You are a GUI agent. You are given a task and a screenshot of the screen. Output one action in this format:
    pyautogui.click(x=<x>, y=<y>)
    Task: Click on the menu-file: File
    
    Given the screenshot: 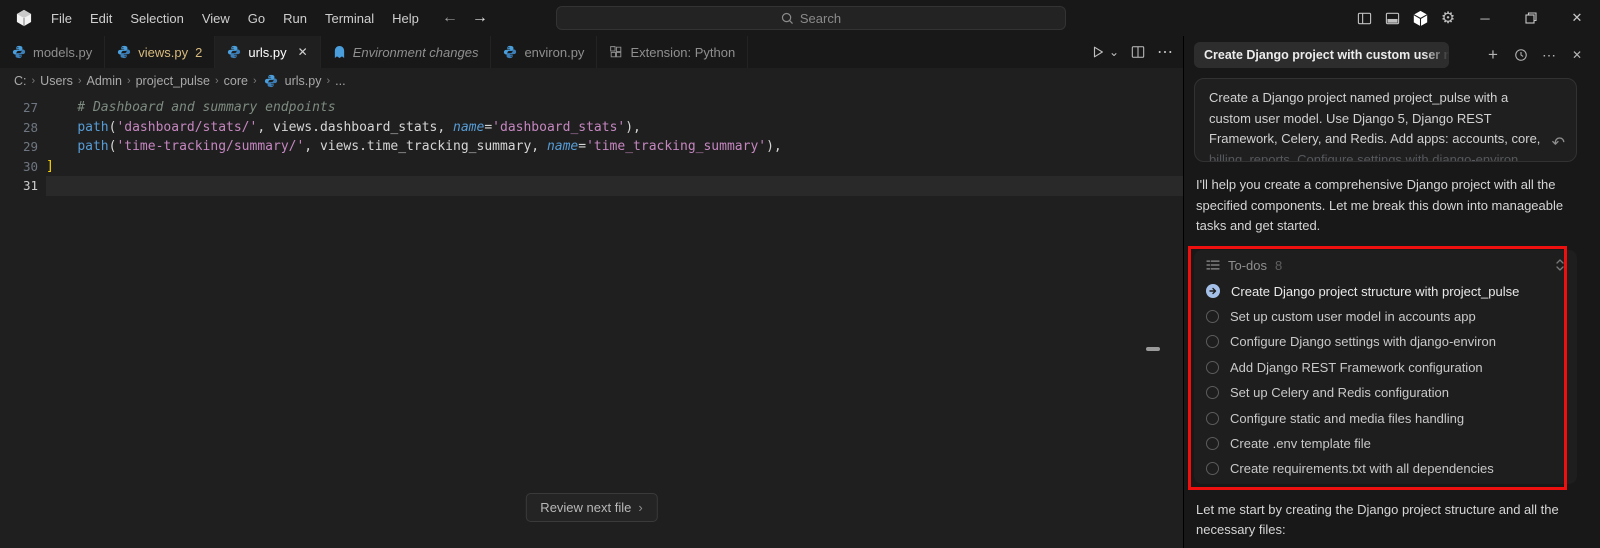 What is the action you would take?
    pyautogui.click(x=61, y=18)
    